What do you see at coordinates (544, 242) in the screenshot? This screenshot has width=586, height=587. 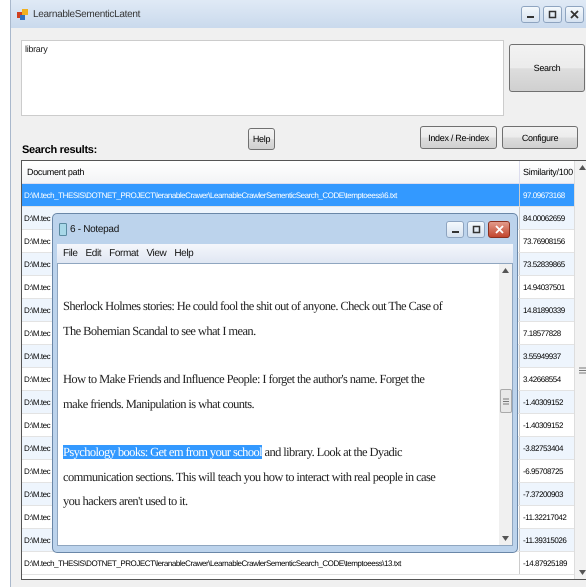 I see `similarity-cell-text: 73.76908156` at bounding box center [544, 242].